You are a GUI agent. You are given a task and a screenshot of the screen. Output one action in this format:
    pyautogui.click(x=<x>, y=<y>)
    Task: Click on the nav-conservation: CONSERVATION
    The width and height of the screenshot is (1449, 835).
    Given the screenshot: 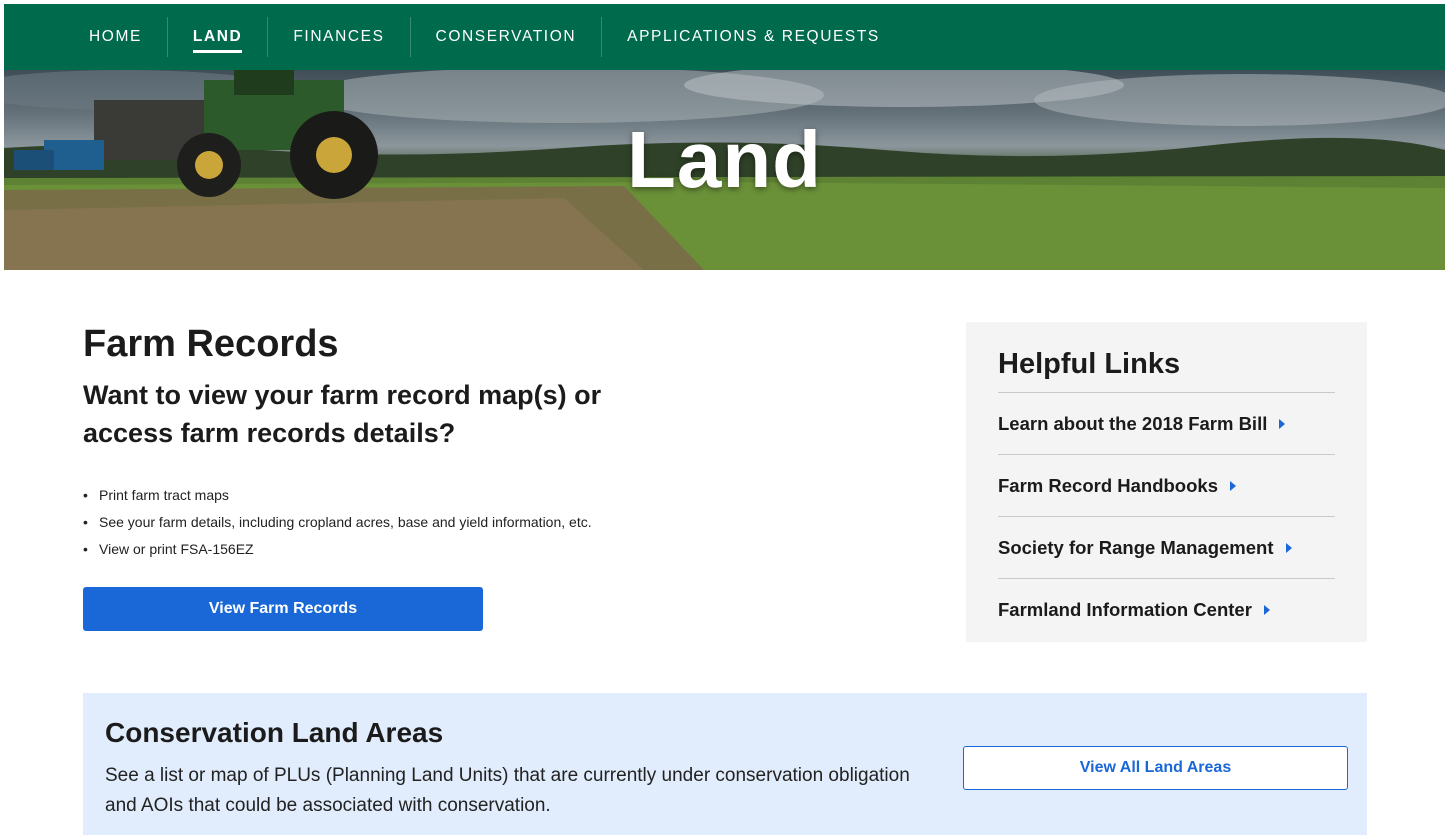 What is the action you would take?
    pyautogui.click(x=505, y=37)
    